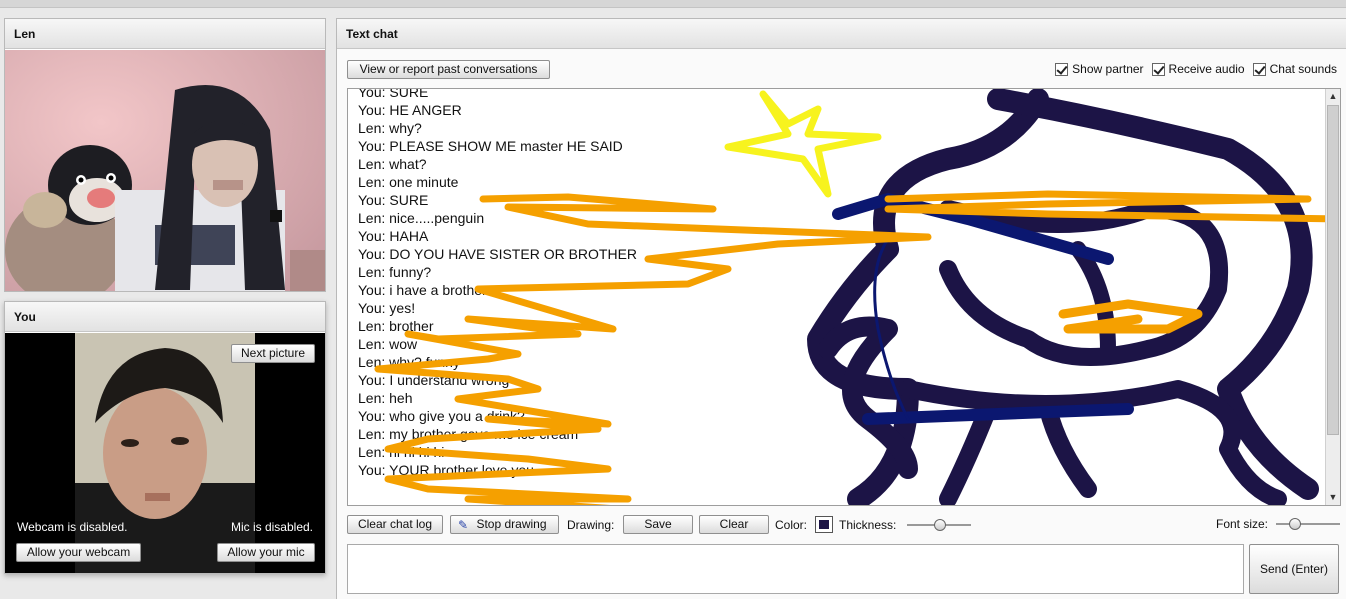  I want to click on webcam-status: Webcam is disabled., so click(72, 527).